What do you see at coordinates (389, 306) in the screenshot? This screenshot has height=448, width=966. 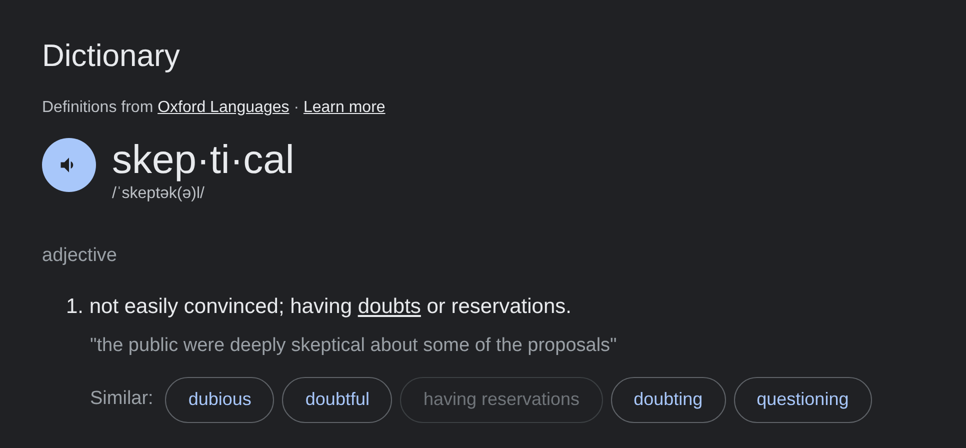 I see `word-link: doubts` at bounding box center [389, 306].